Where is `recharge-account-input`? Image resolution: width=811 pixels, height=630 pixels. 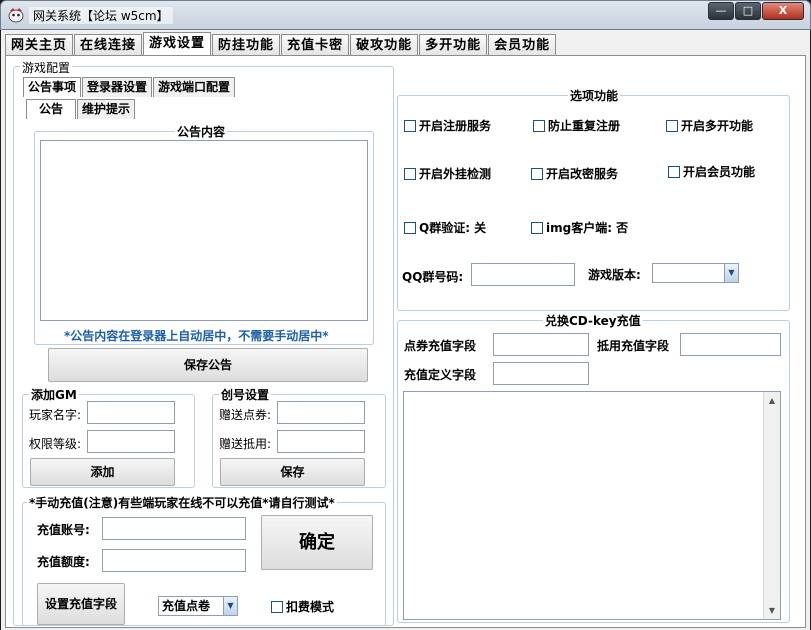
recharge-account-input is located at coordinates (174, 528).